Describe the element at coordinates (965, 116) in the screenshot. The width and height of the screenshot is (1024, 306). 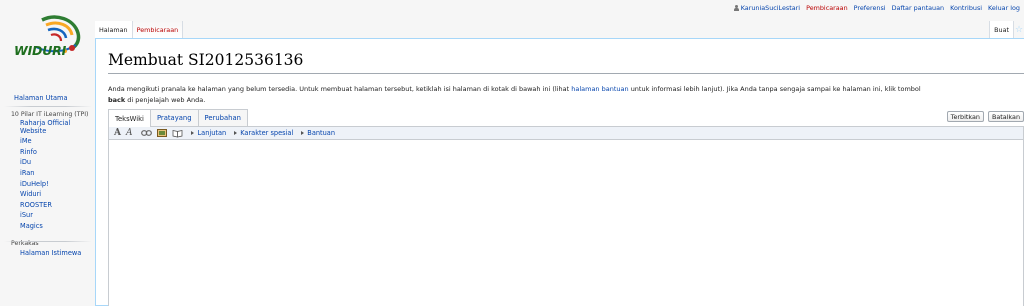
I see `publish-button: Terbitkan` at that location.